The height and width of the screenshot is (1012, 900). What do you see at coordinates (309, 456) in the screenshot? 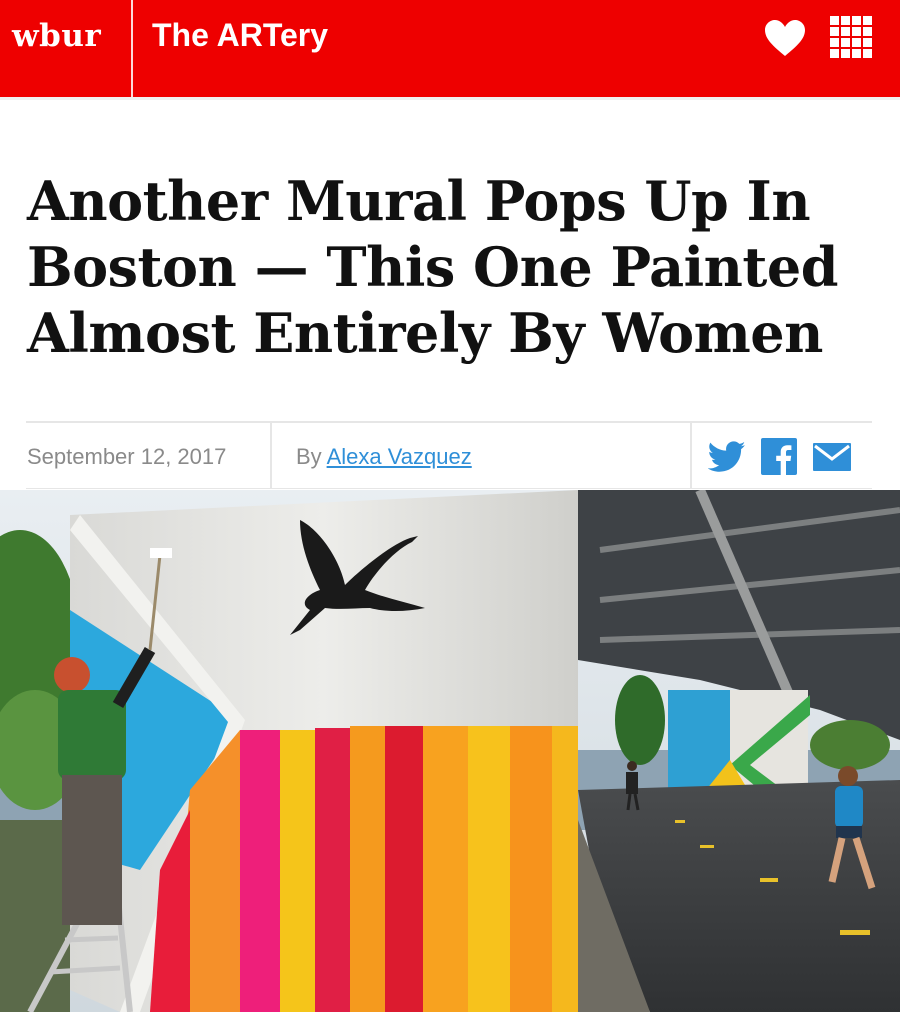
I see `byline-prefix: By` at bounding box center [309, 456].